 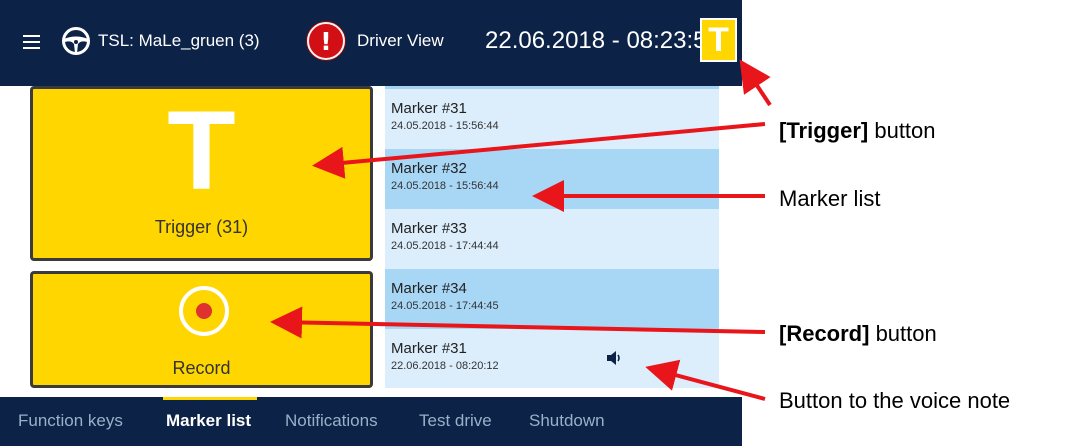 What do you see at coordinates (858, 333) in the screenshot?
I see `annotation-record-button: [Record] button` at bounding box center [858, 333].